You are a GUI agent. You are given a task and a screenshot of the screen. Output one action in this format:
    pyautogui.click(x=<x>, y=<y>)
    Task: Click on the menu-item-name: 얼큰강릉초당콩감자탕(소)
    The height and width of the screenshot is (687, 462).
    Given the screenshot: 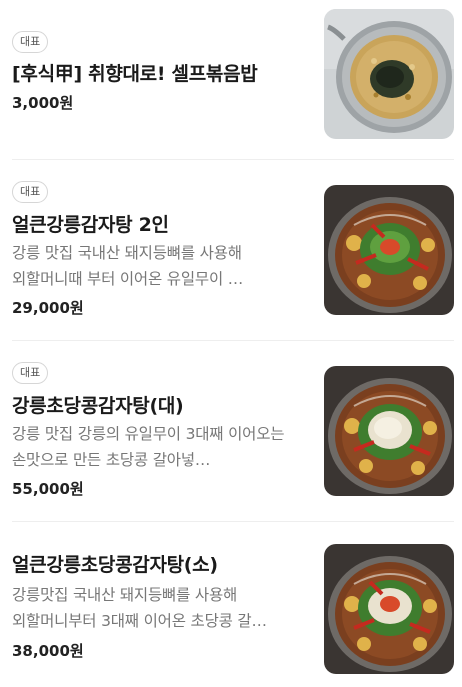 What is the action you would take?
    pyautogui.click(x=115, y=565)
    